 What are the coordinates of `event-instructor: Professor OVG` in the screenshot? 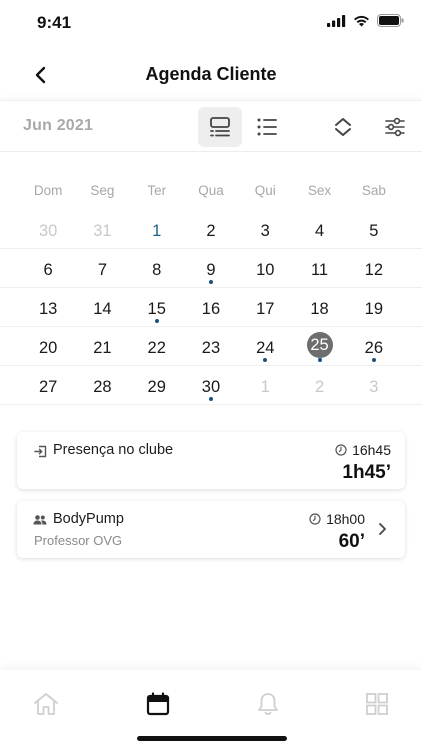 It's located at (78, 540).